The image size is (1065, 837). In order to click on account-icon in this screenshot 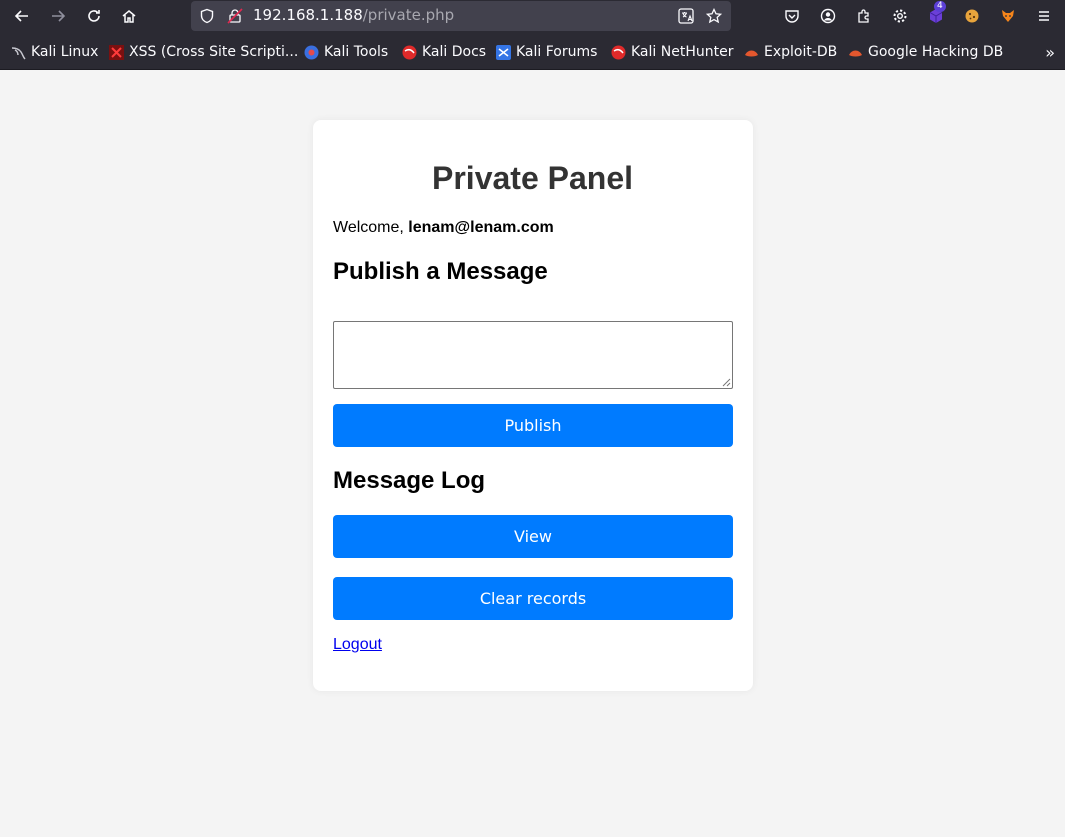, I will do `click(828, 16)`.